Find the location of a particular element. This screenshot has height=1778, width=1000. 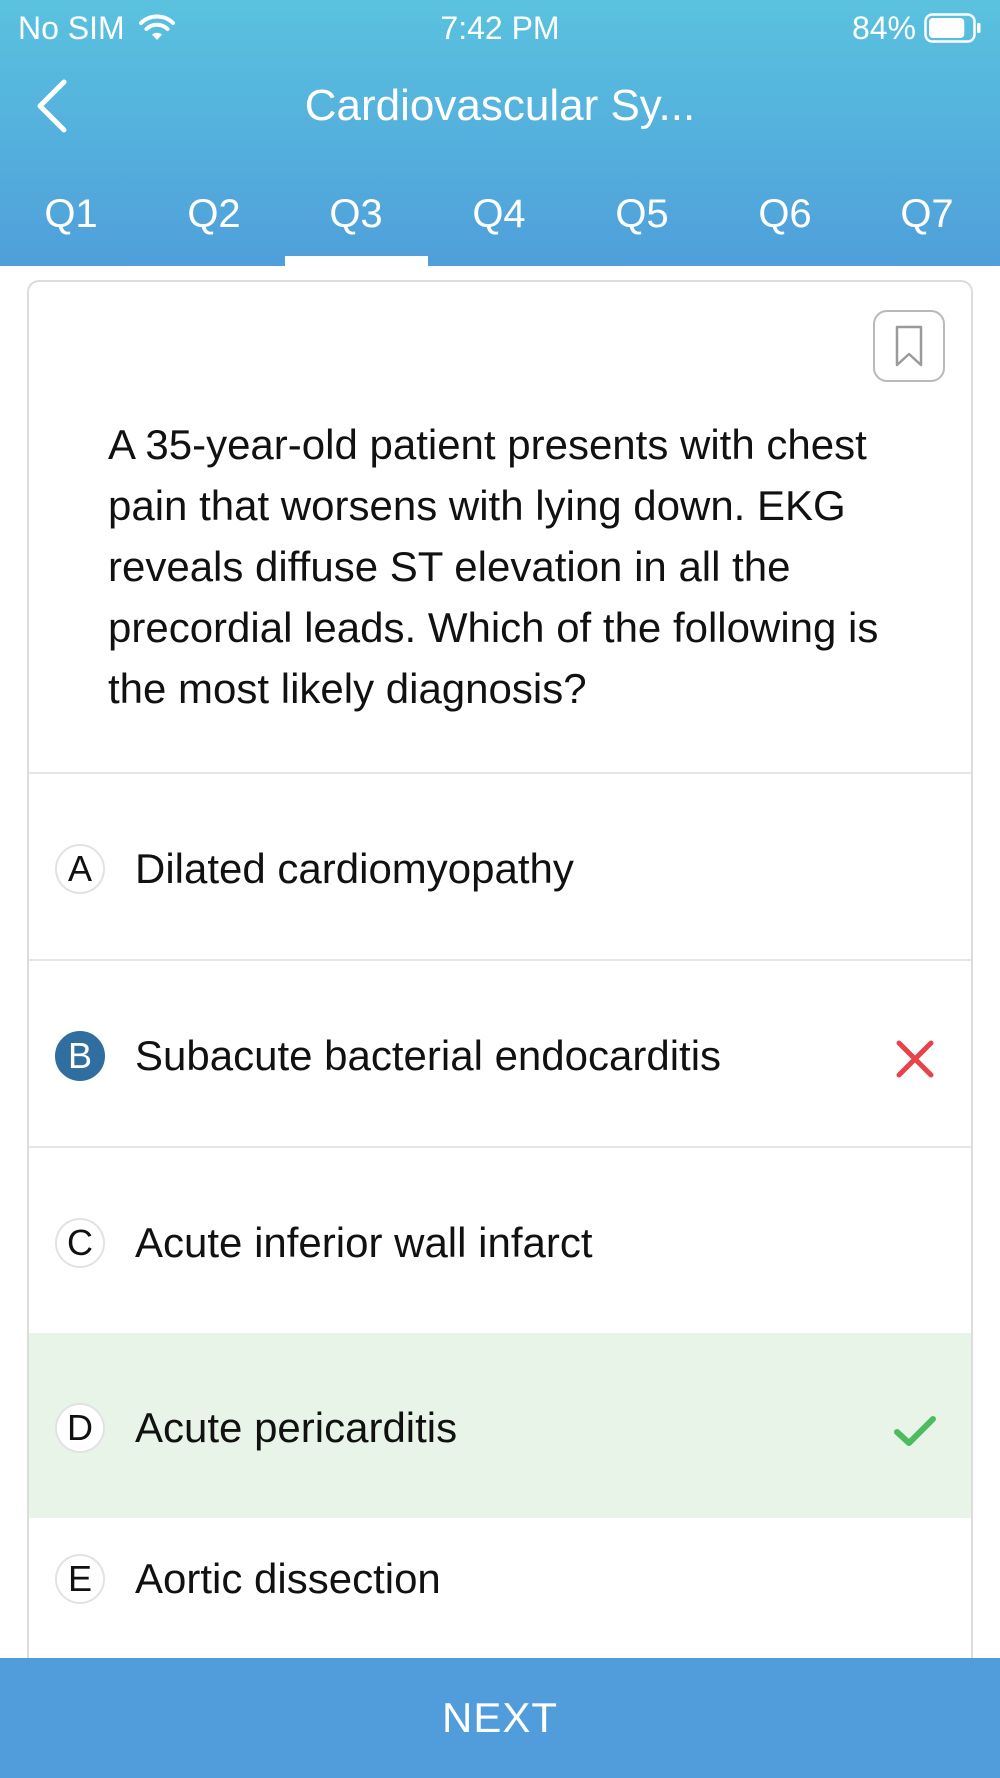

tab-q1: Q1 is located at coordinates (71, 223).